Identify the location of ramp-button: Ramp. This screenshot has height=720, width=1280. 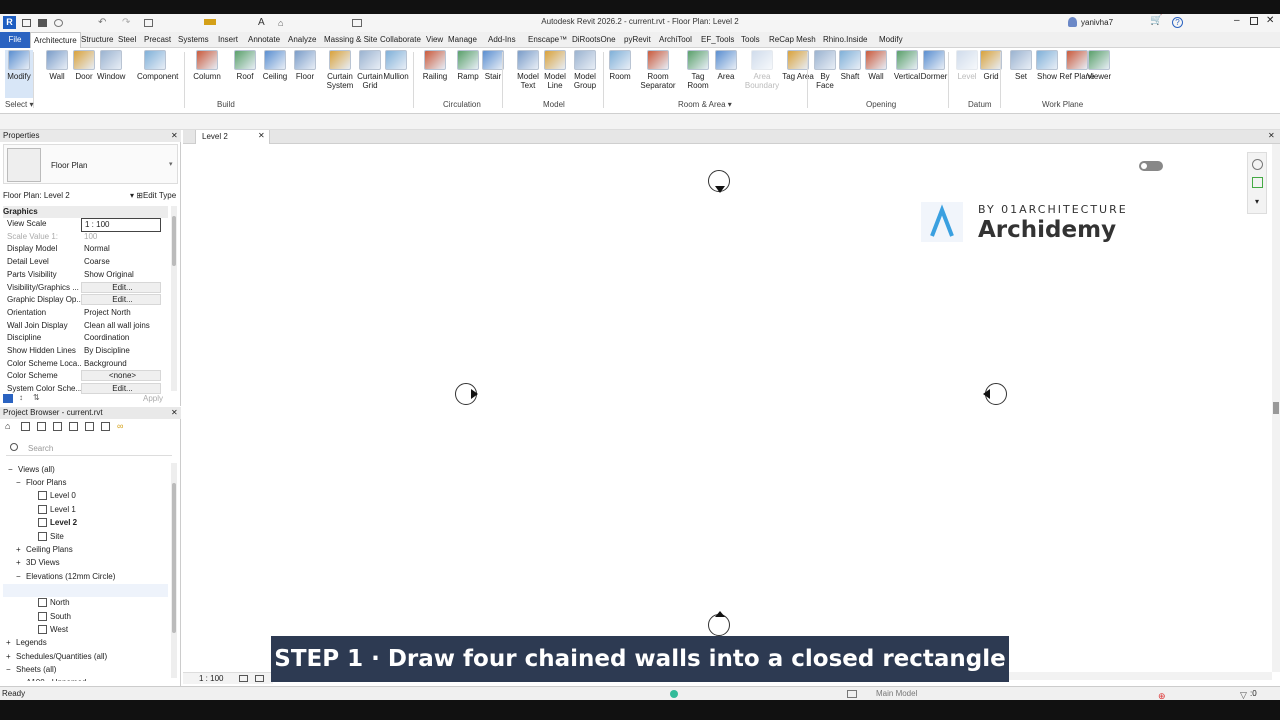
(468, 65).